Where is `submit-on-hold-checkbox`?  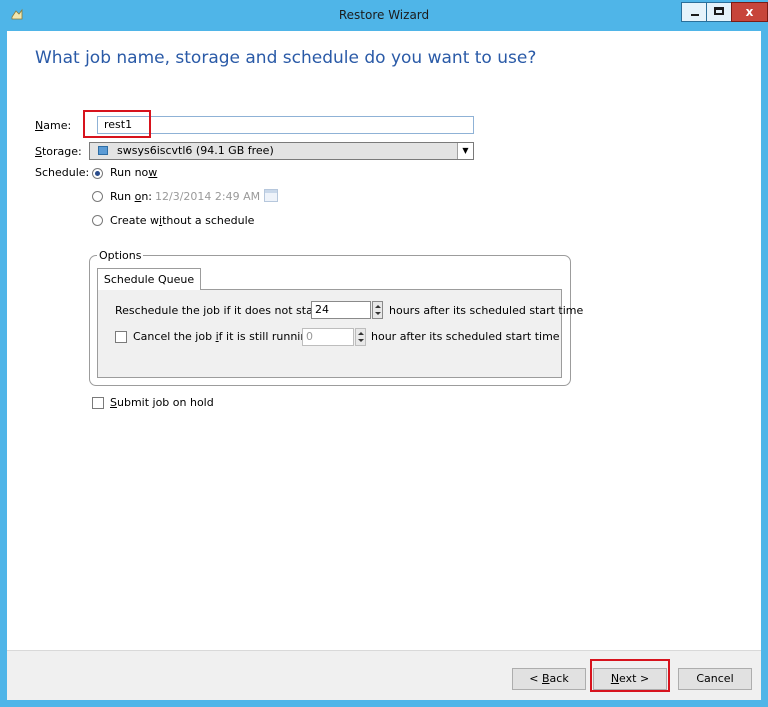
submit-on-hold-checkbox is located at coordinates (98, 403).